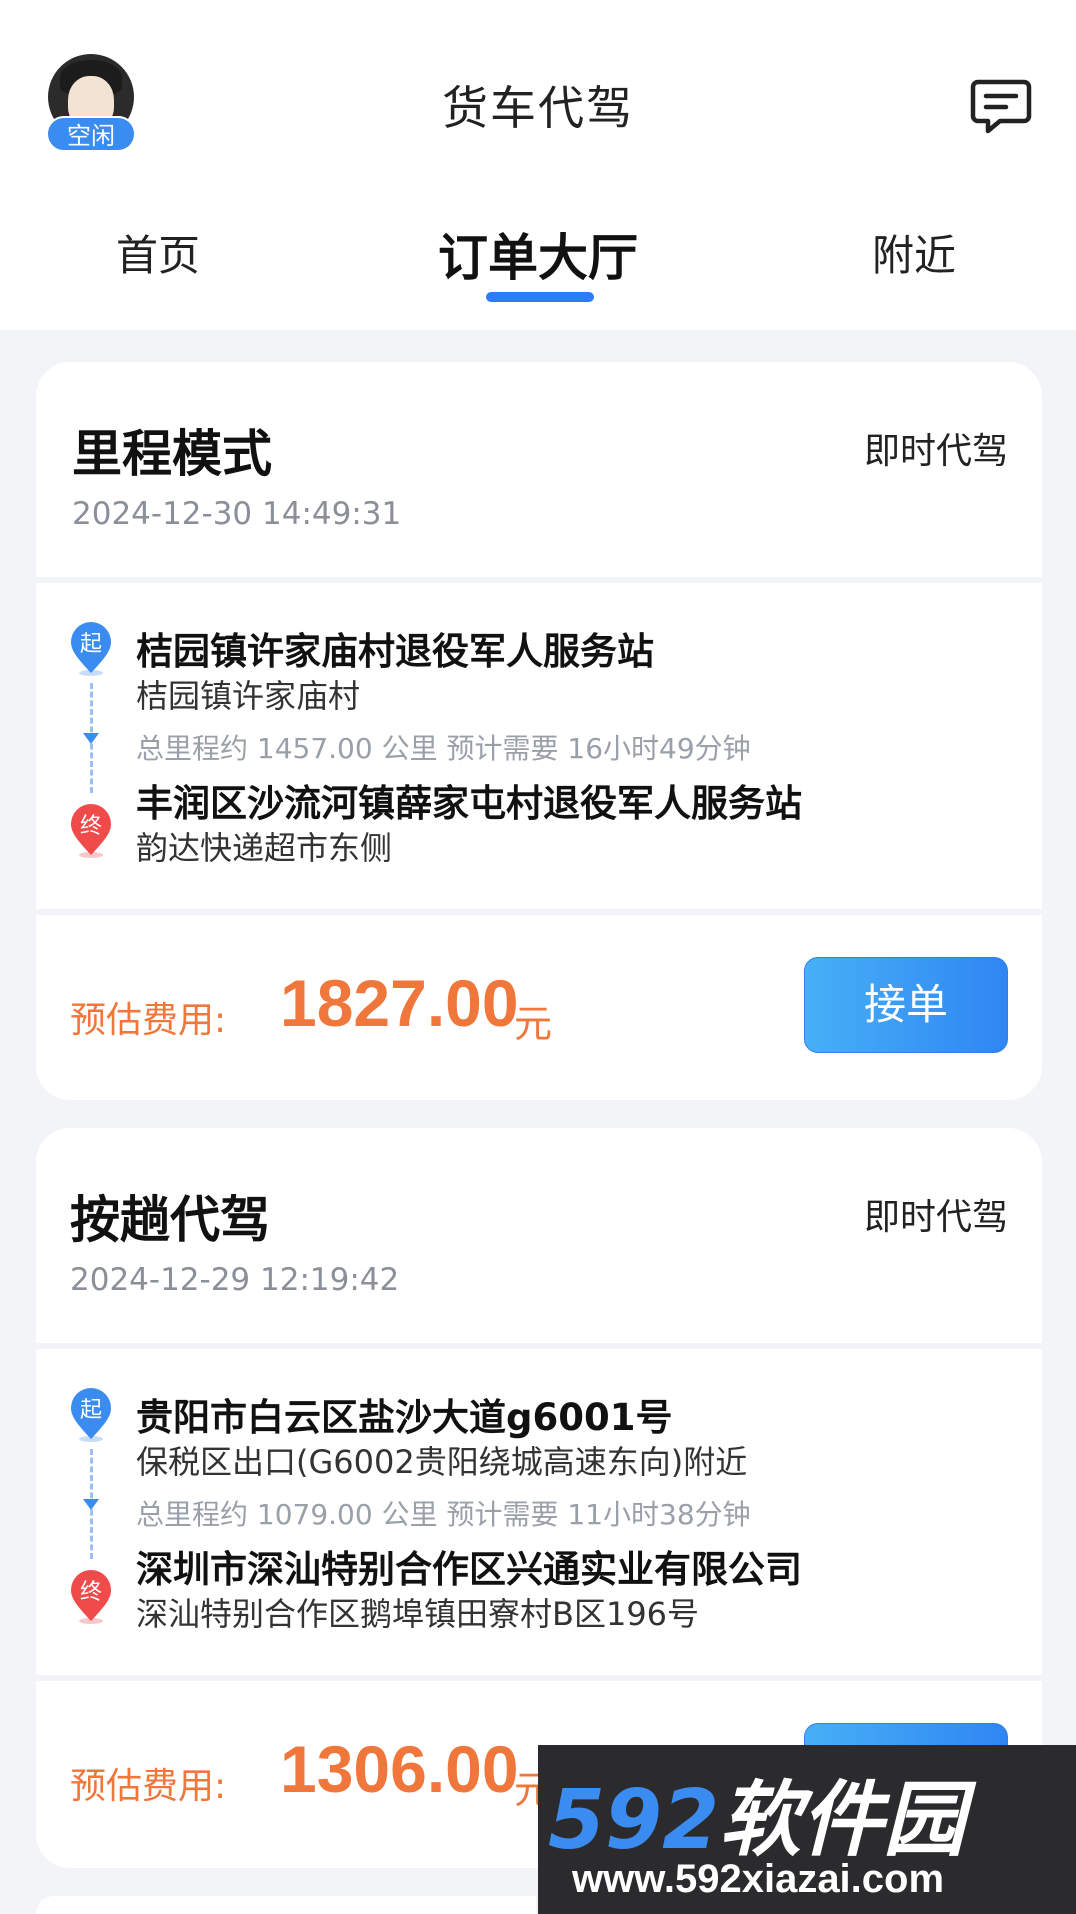 The image size is (1076, 1914). Describe the element at coordinates (170, 1220) in the screenshot. I see `order-mode-title: 按趟代驾` at that location.